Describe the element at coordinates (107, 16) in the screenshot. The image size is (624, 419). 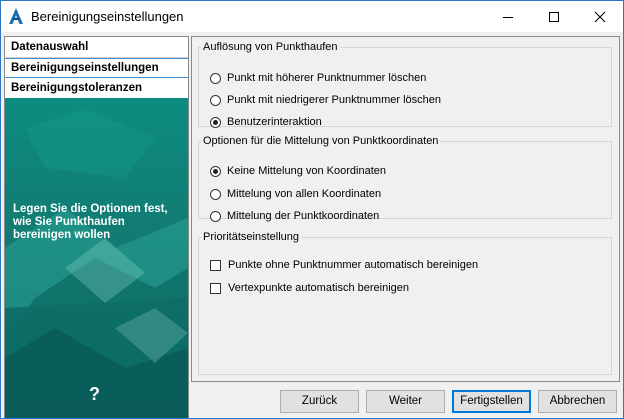
I see `window-title: Bereinigungseinstellungen` at that location.